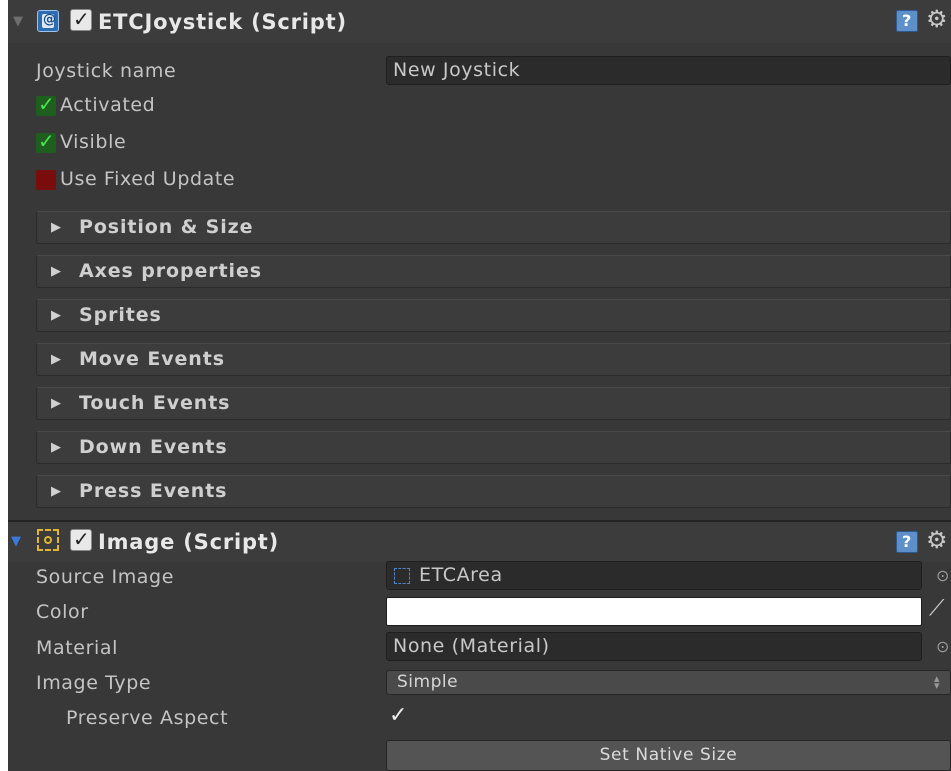 The height and width of the screenshot is (771, 951). I want to click on source-image-label: Source Image, so click(105, 577).